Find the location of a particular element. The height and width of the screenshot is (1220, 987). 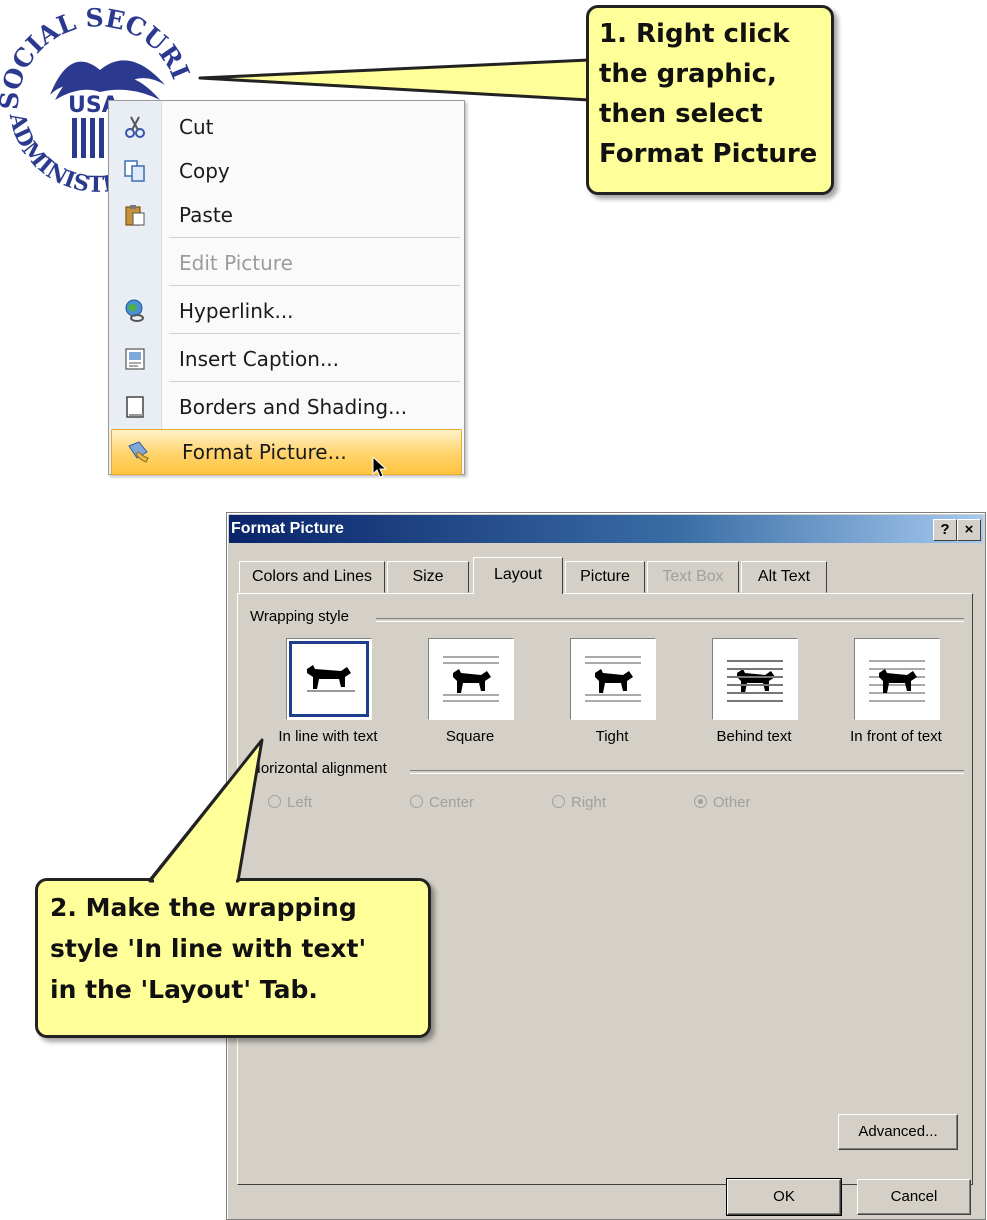

radio-label: Right is located at coordinates (589, 802).